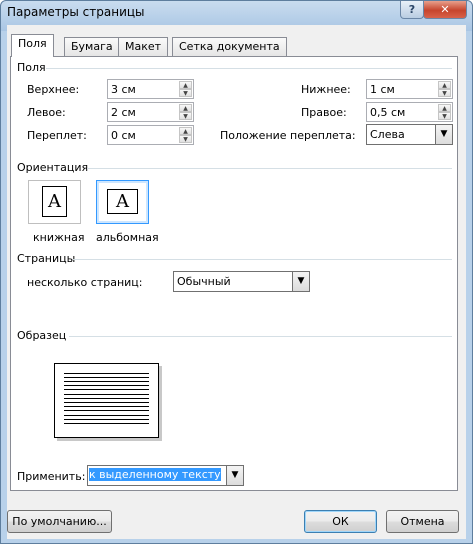 Image resolution: width=473 pixels, height=544 pixels. I want to click on tab-document-grid: Сетка документа, so click(229, 46).